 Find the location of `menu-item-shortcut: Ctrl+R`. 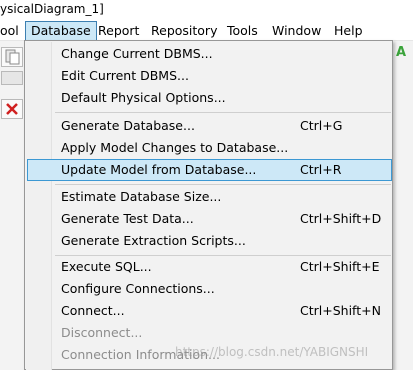

menu-item-shortcut: Ctrl+R is located at coordinates (321, 169).